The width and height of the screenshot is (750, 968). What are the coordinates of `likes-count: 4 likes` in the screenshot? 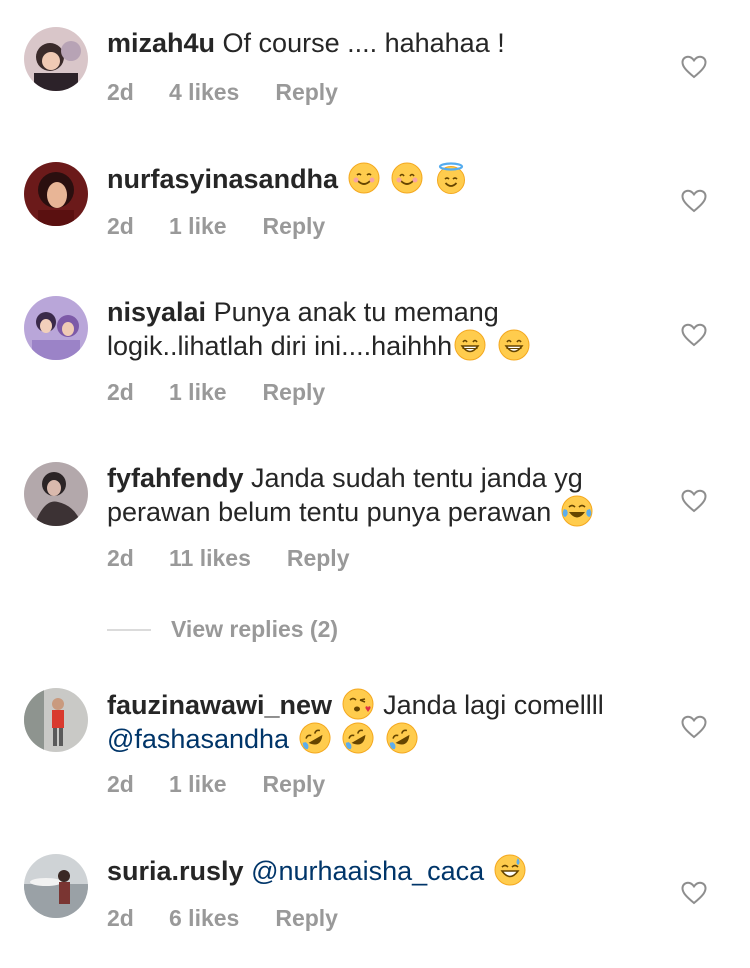 It's located at (204, 92).